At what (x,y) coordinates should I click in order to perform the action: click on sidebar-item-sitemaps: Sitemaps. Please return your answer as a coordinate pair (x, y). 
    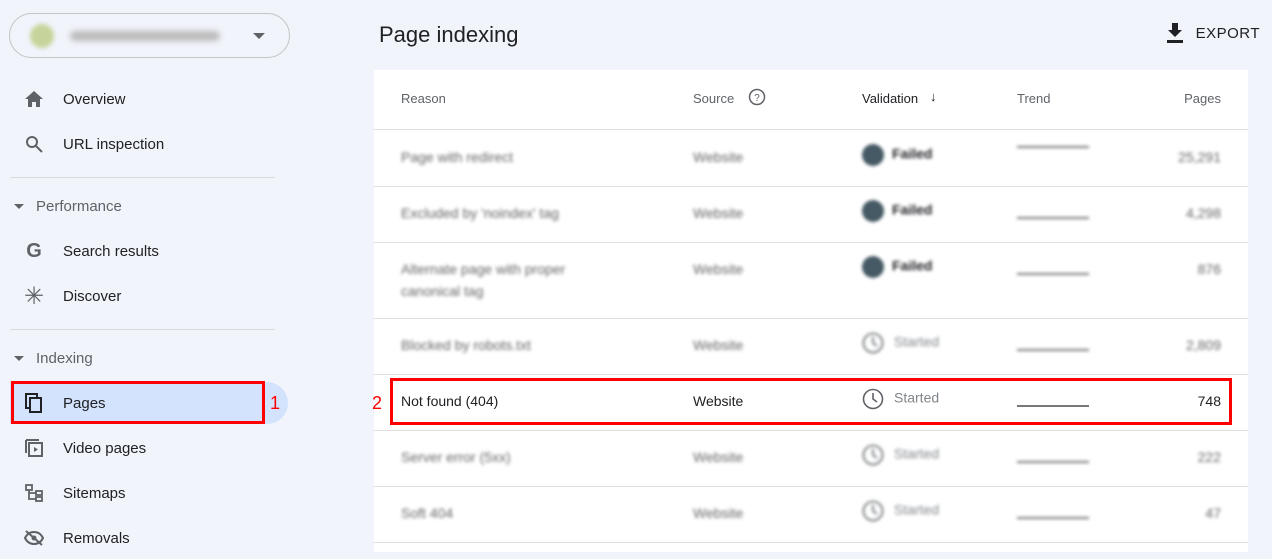
    Looking at the image, I should click on (145, 493).